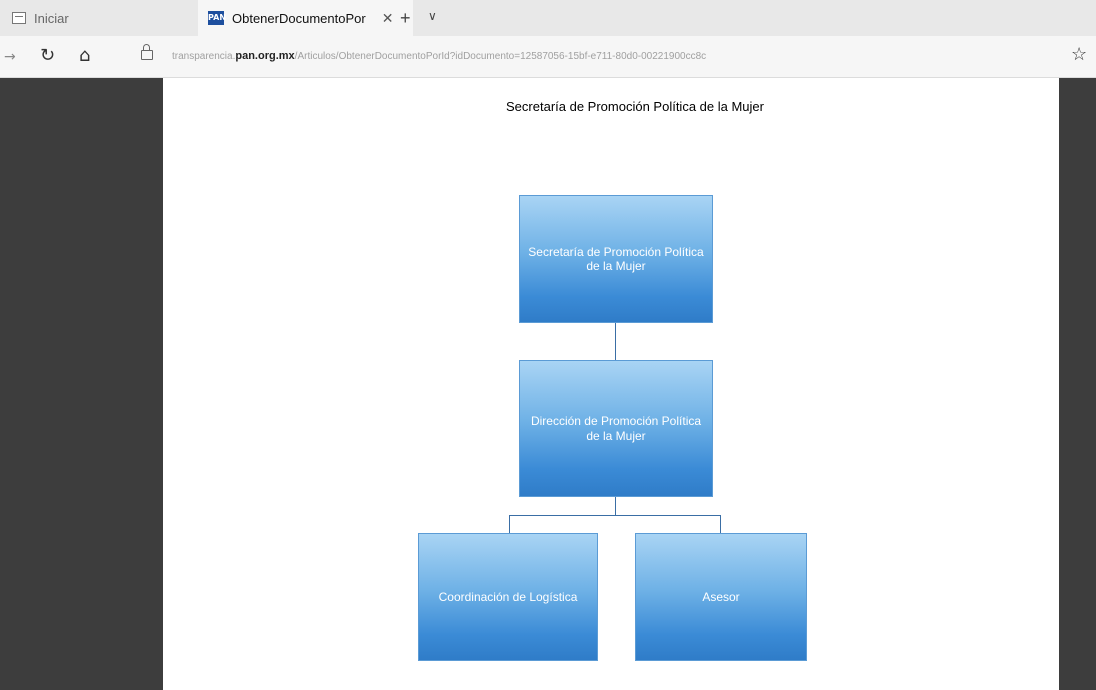 The width and height of the screenshot is (1096, 690). I want to click on tab-iniciar: Iniciar, so click(95, 18).